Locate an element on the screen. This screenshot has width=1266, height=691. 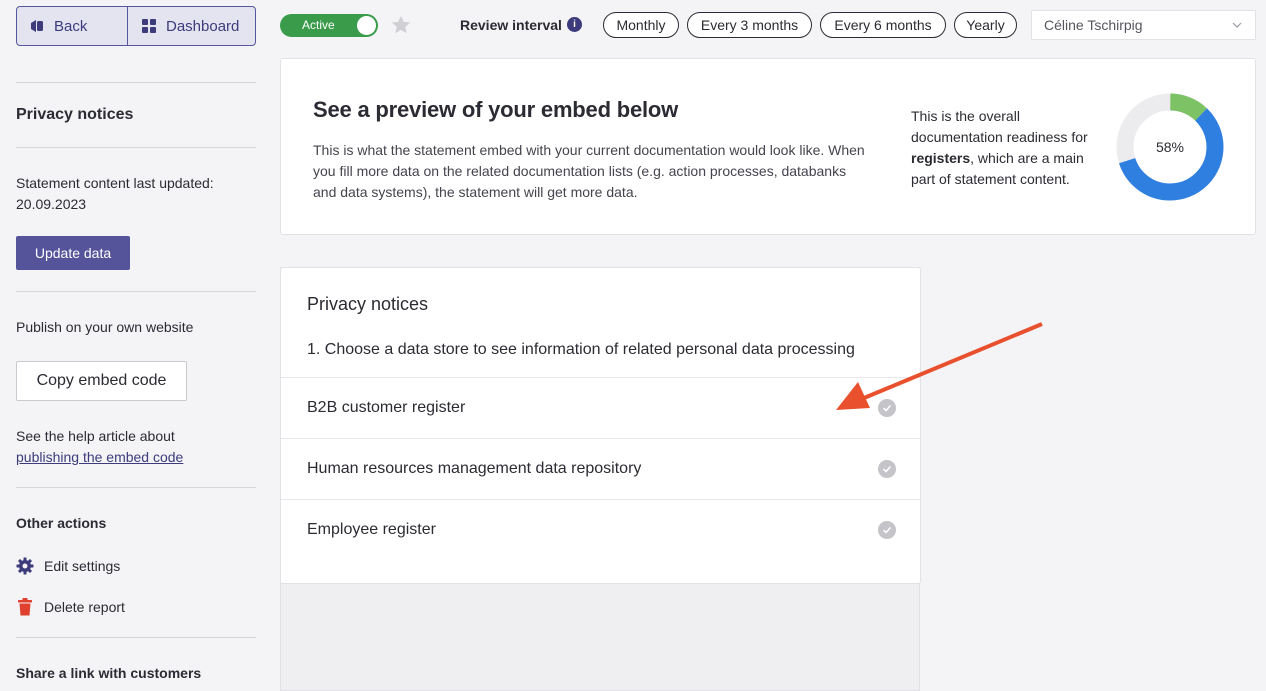
dashboard-label: Dashboard is located at coordinates (203, 26).